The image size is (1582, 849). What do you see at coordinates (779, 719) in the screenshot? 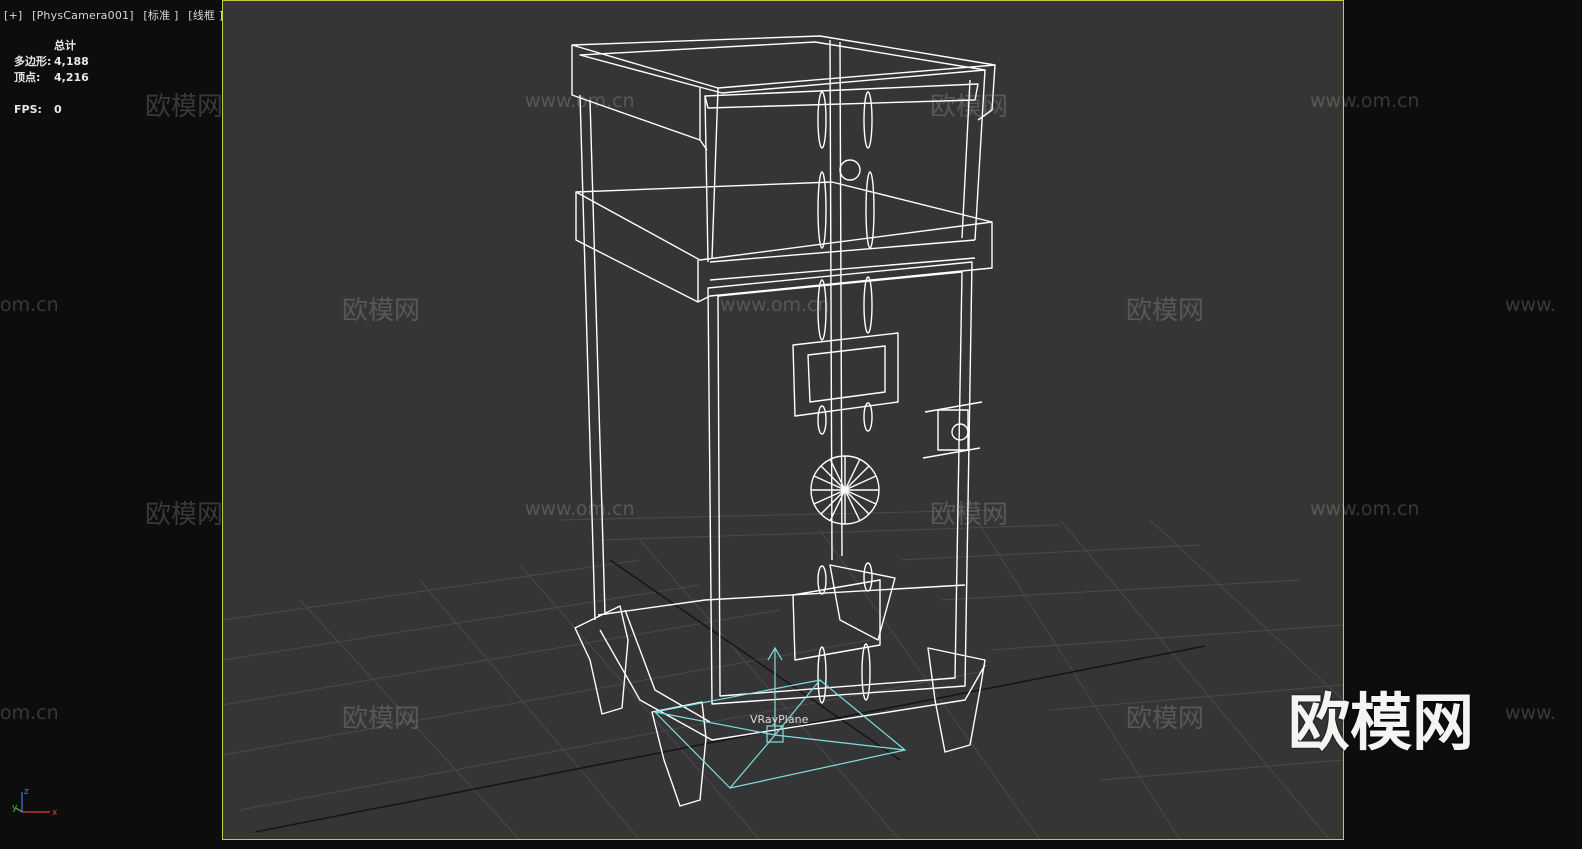
I see `vray-plane-label: VRayPlane` at bounding box center [779, 719].